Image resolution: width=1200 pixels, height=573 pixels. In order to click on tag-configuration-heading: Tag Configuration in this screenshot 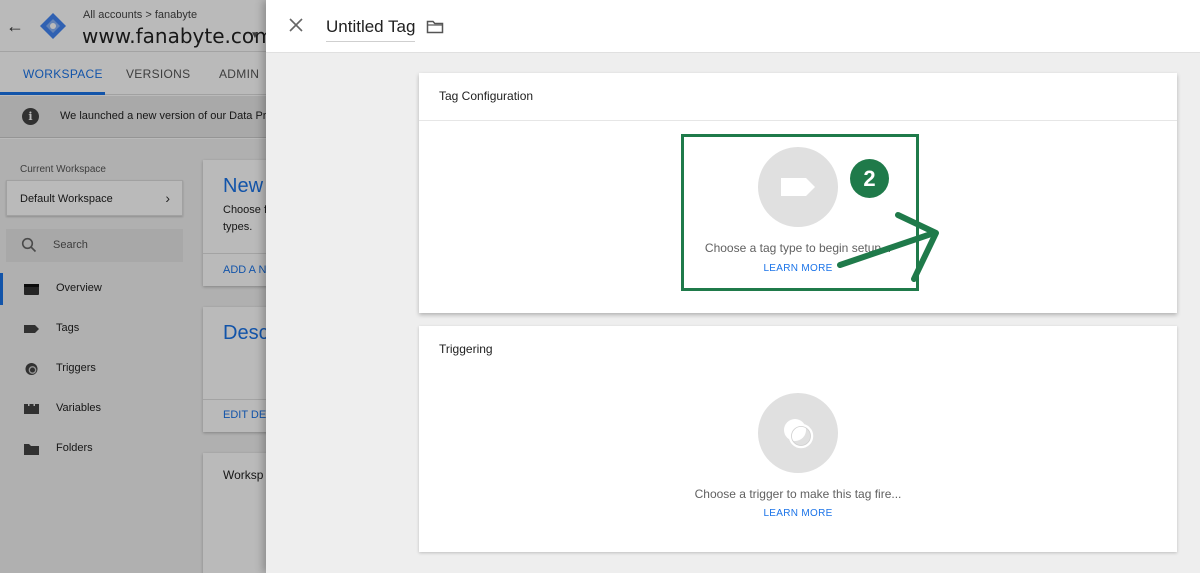, I will do `click(486, 96)`.